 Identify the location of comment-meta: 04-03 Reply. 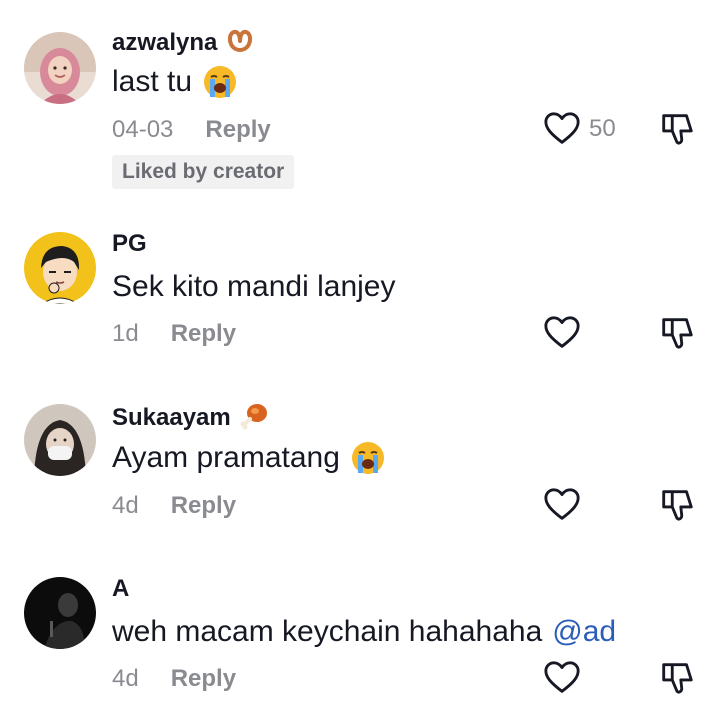
(191, 130).